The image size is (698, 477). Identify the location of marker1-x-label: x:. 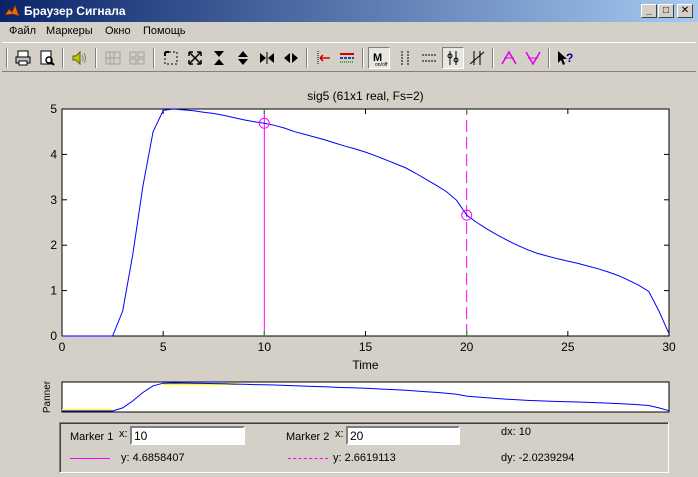
(123, 434).